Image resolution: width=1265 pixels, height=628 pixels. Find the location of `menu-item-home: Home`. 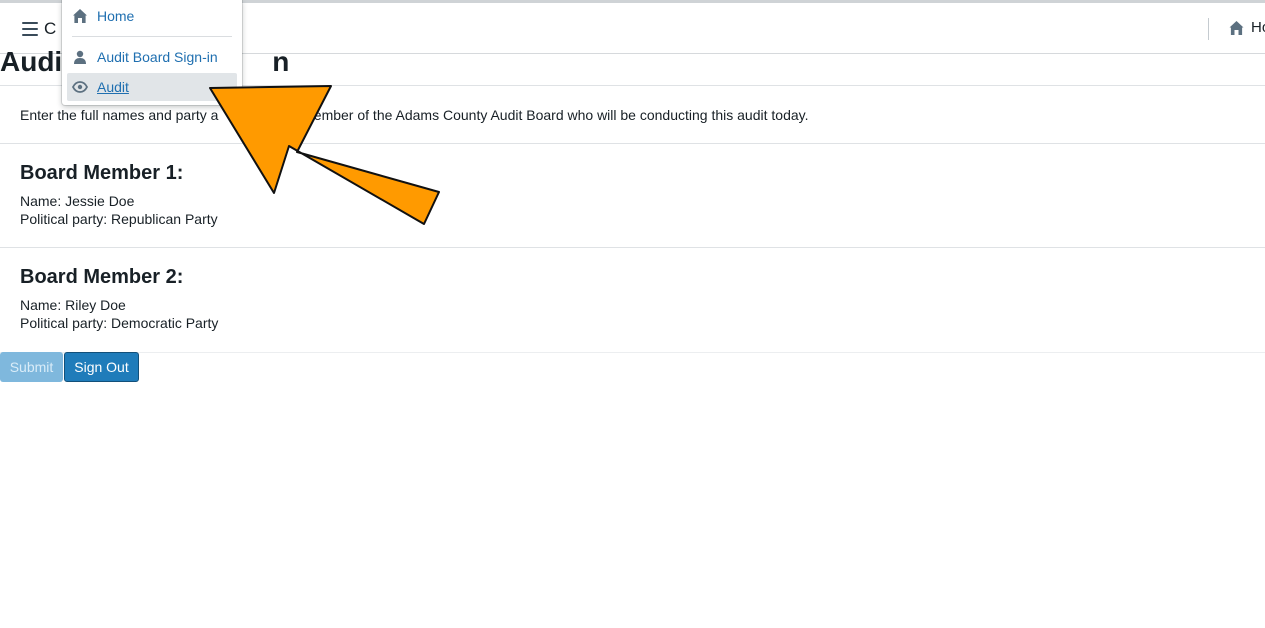

menu-item-home: Home is located at coordinates (152, 16).